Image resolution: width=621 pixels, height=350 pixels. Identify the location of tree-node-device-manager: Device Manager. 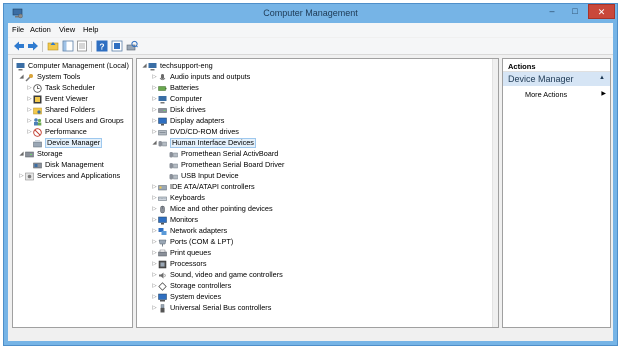
(68, 143).